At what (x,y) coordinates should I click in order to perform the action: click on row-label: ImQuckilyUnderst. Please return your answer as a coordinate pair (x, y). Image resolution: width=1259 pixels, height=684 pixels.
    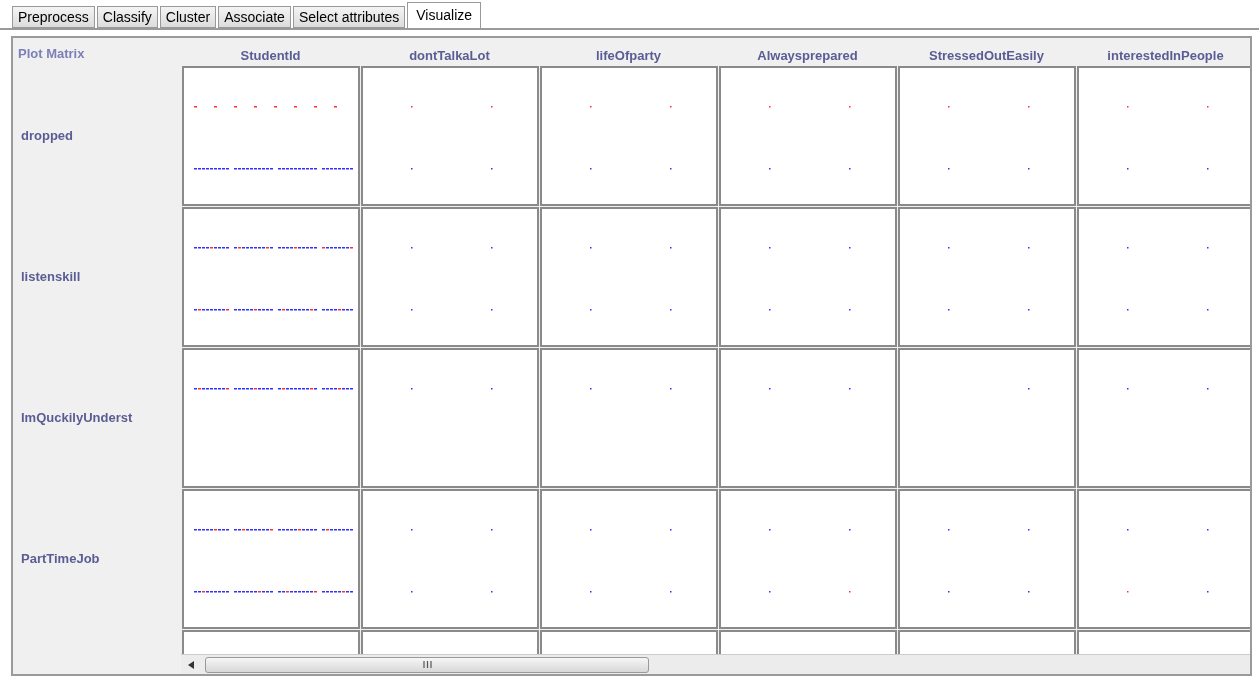
    Looking at the image, I should click on (77, 418).